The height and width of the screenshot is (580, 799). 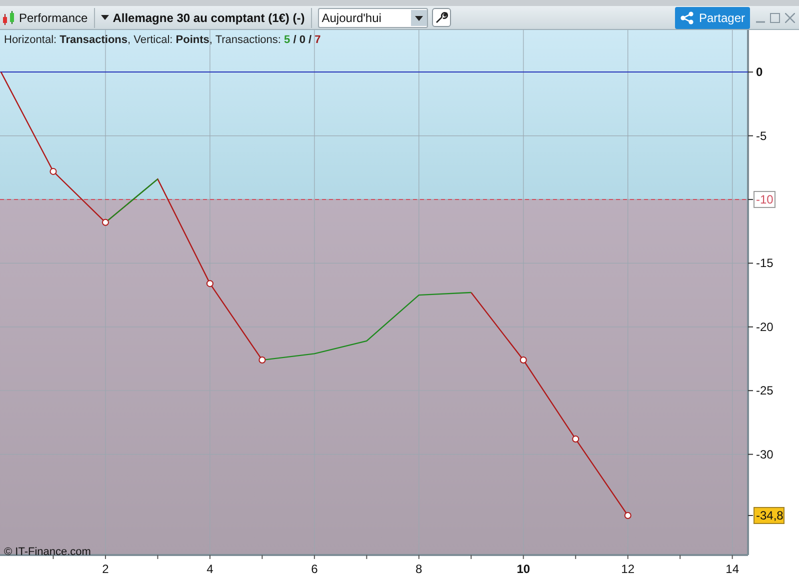 What do you see at coordinates (419, 569) in the screenshot?
I see `x-tick-label: 8` at bounding box center [419, 569].